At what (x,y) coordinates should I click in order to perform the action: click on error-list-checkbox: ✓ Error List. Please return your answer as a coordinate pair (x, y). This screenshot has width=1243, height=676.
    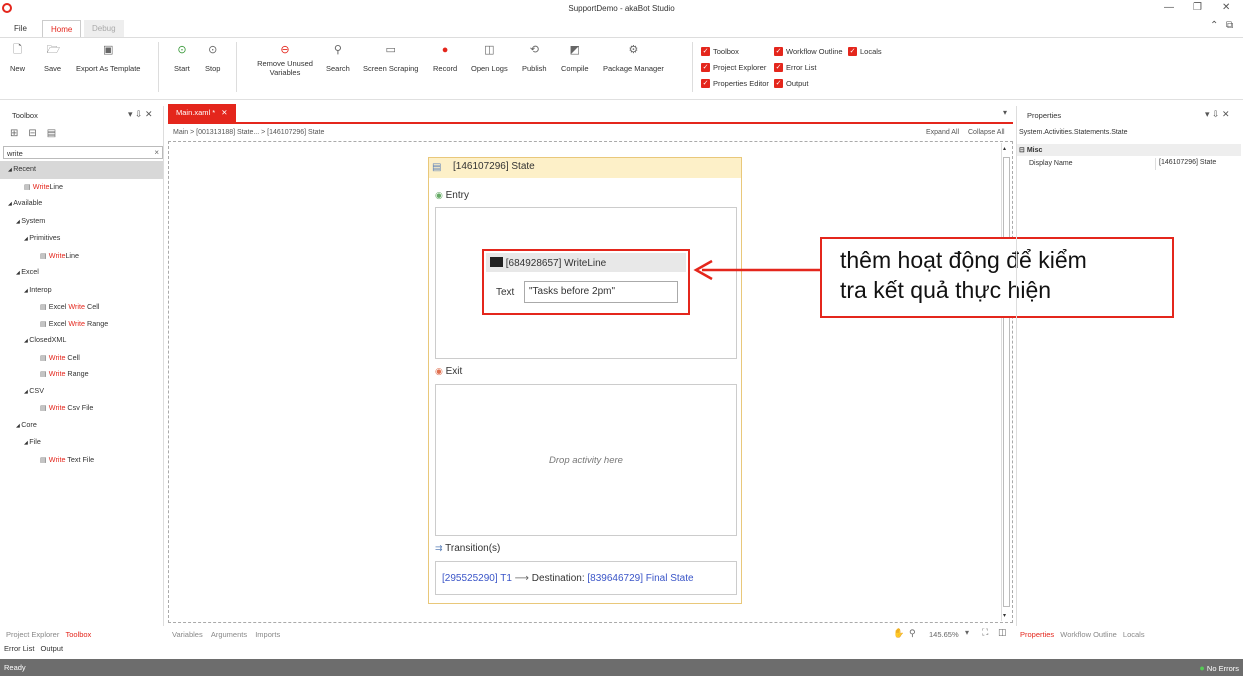
    Looking at the image, I should click on (795, 67).